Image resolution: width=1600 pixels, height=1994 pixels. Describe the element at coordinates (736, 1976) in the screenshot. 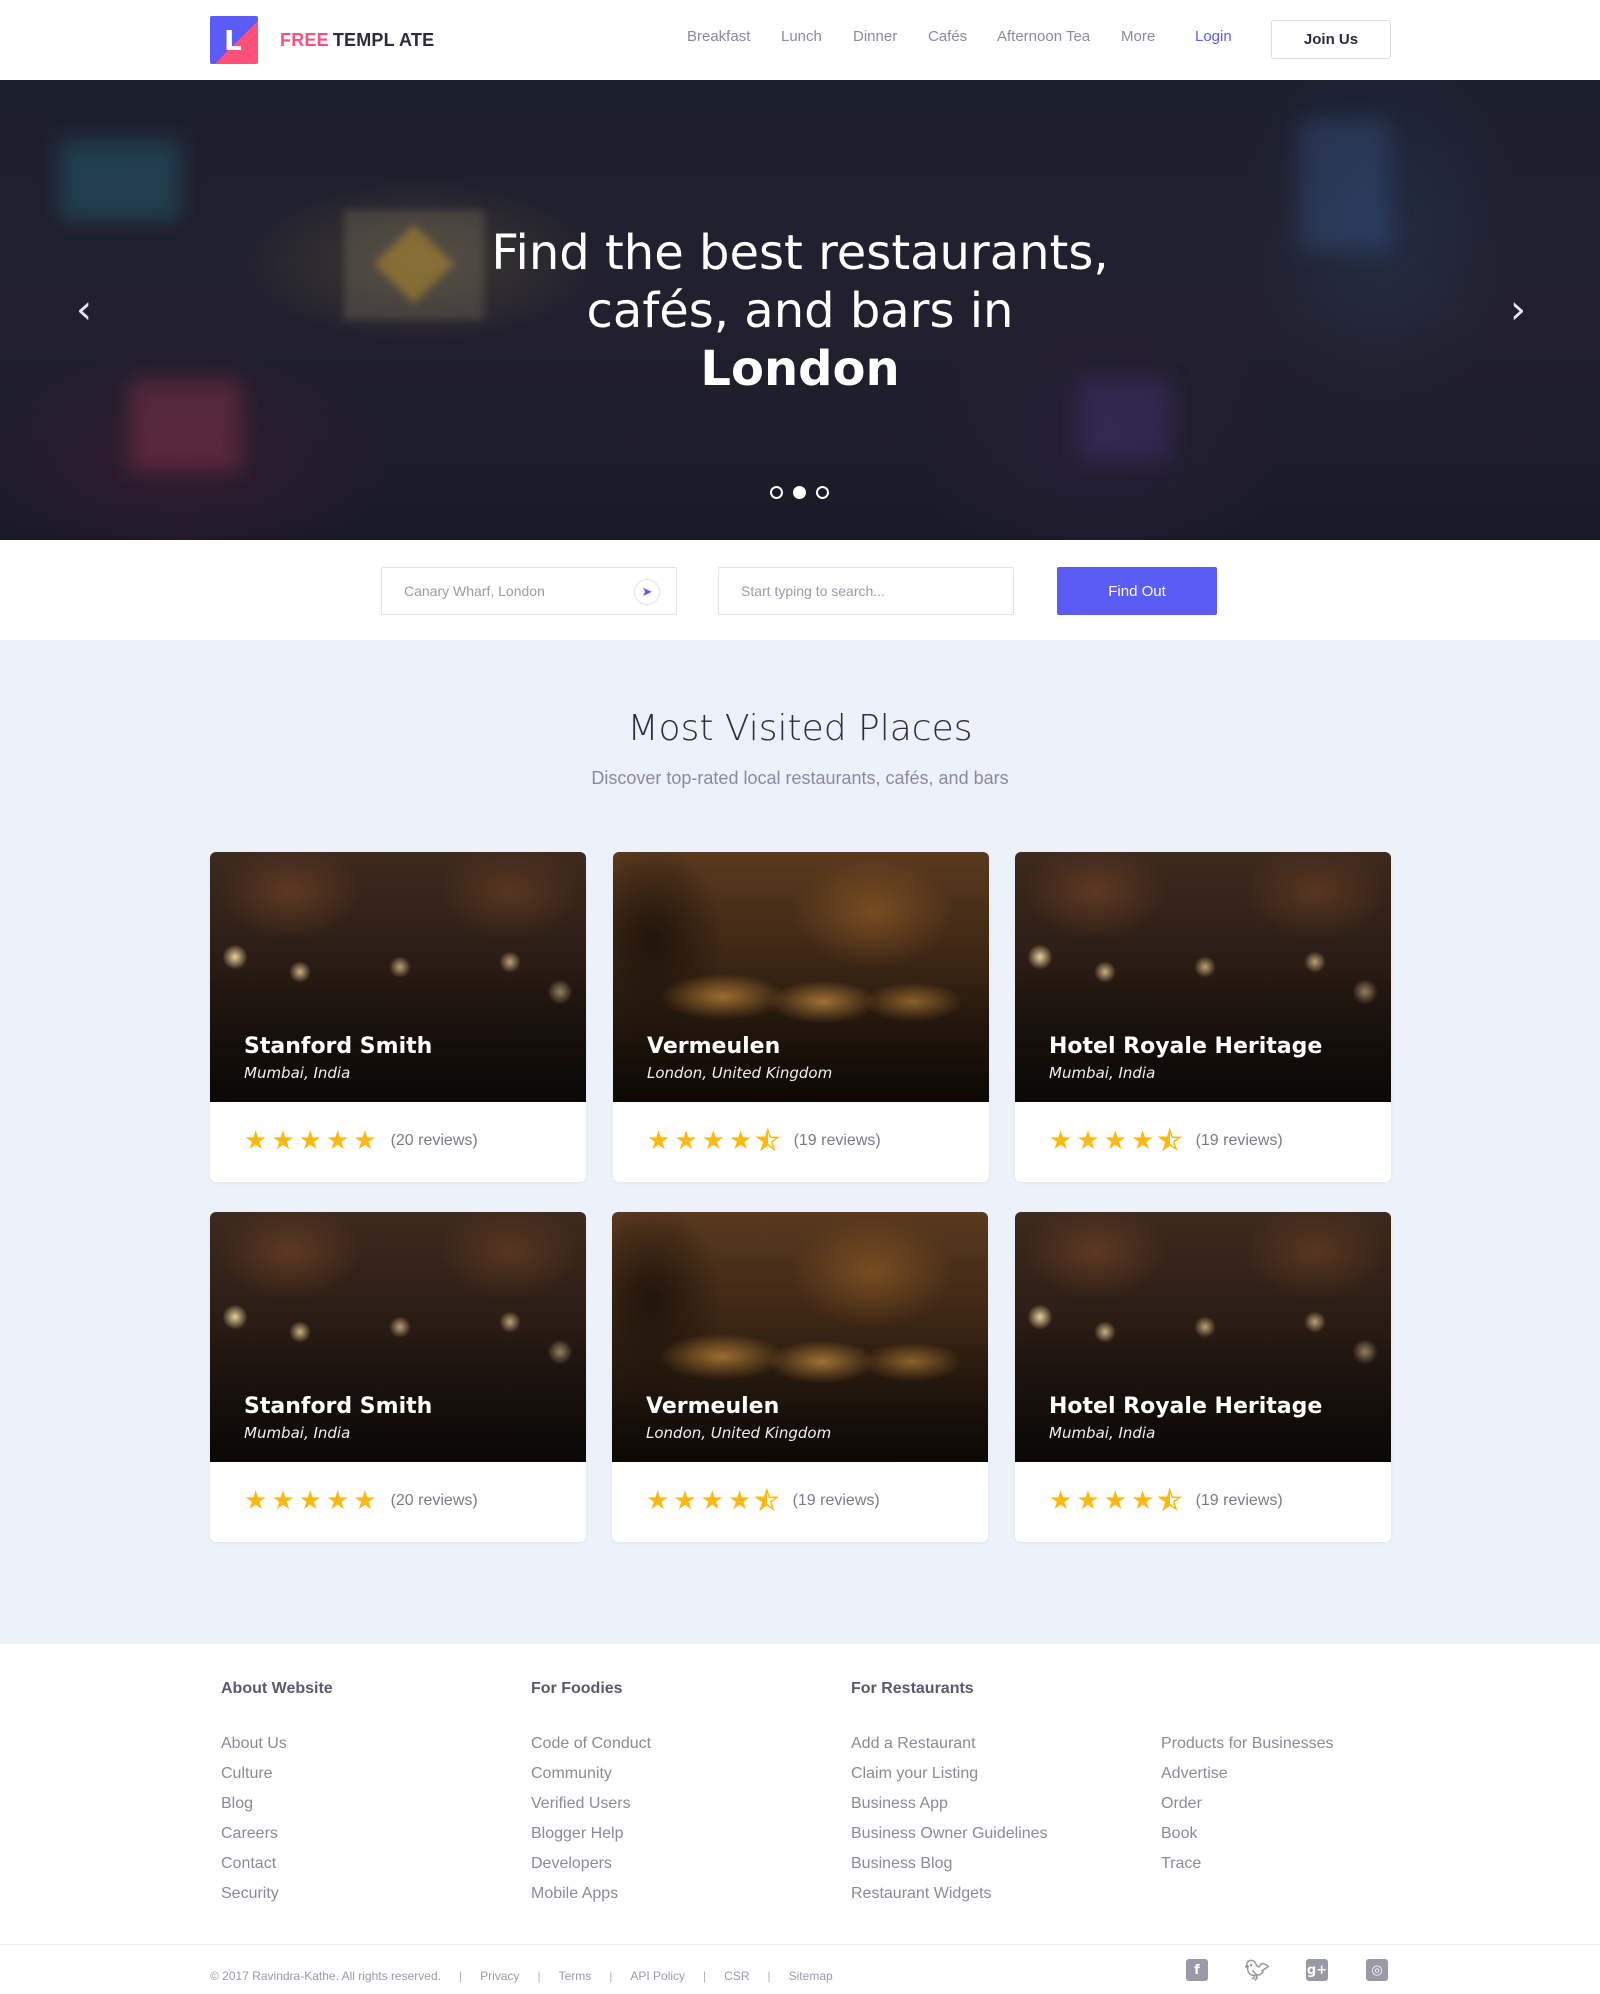

I see `csr-link: CSR` at that location.